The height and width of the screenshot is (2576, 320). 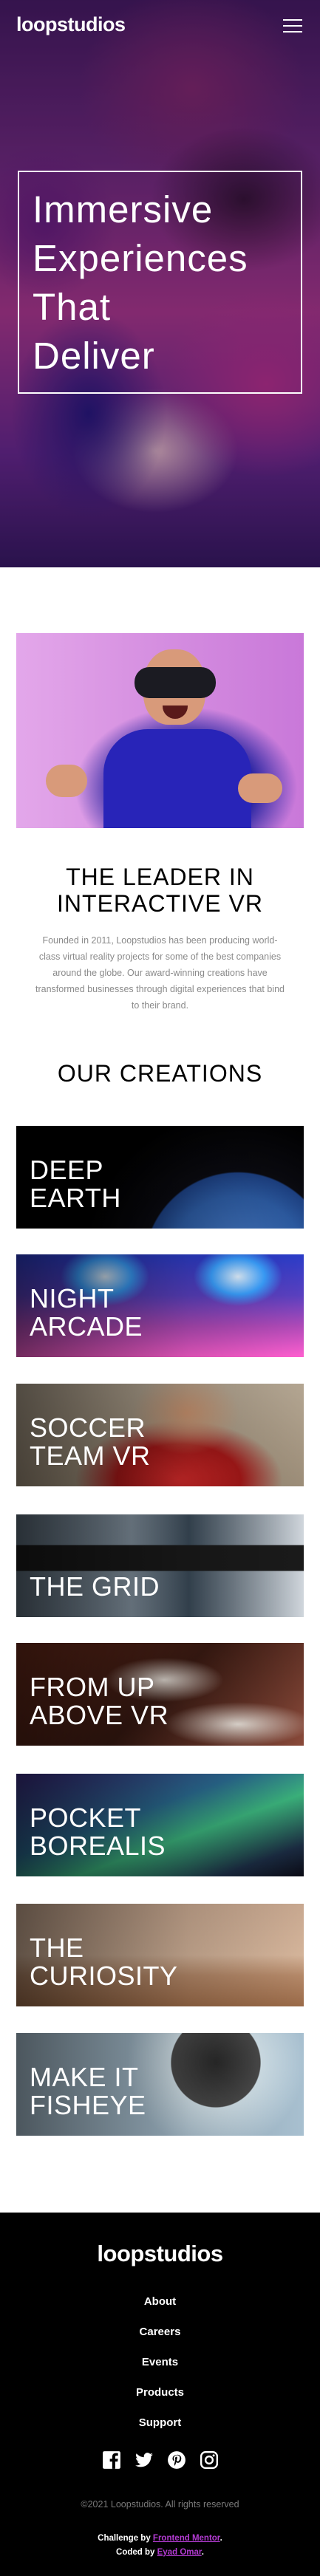 What do you see at coordinates (99, 1701) in the screenshot?
I see `creation-card-title: FROM UP ABOVE VR` at bounding box center [99, 1701].